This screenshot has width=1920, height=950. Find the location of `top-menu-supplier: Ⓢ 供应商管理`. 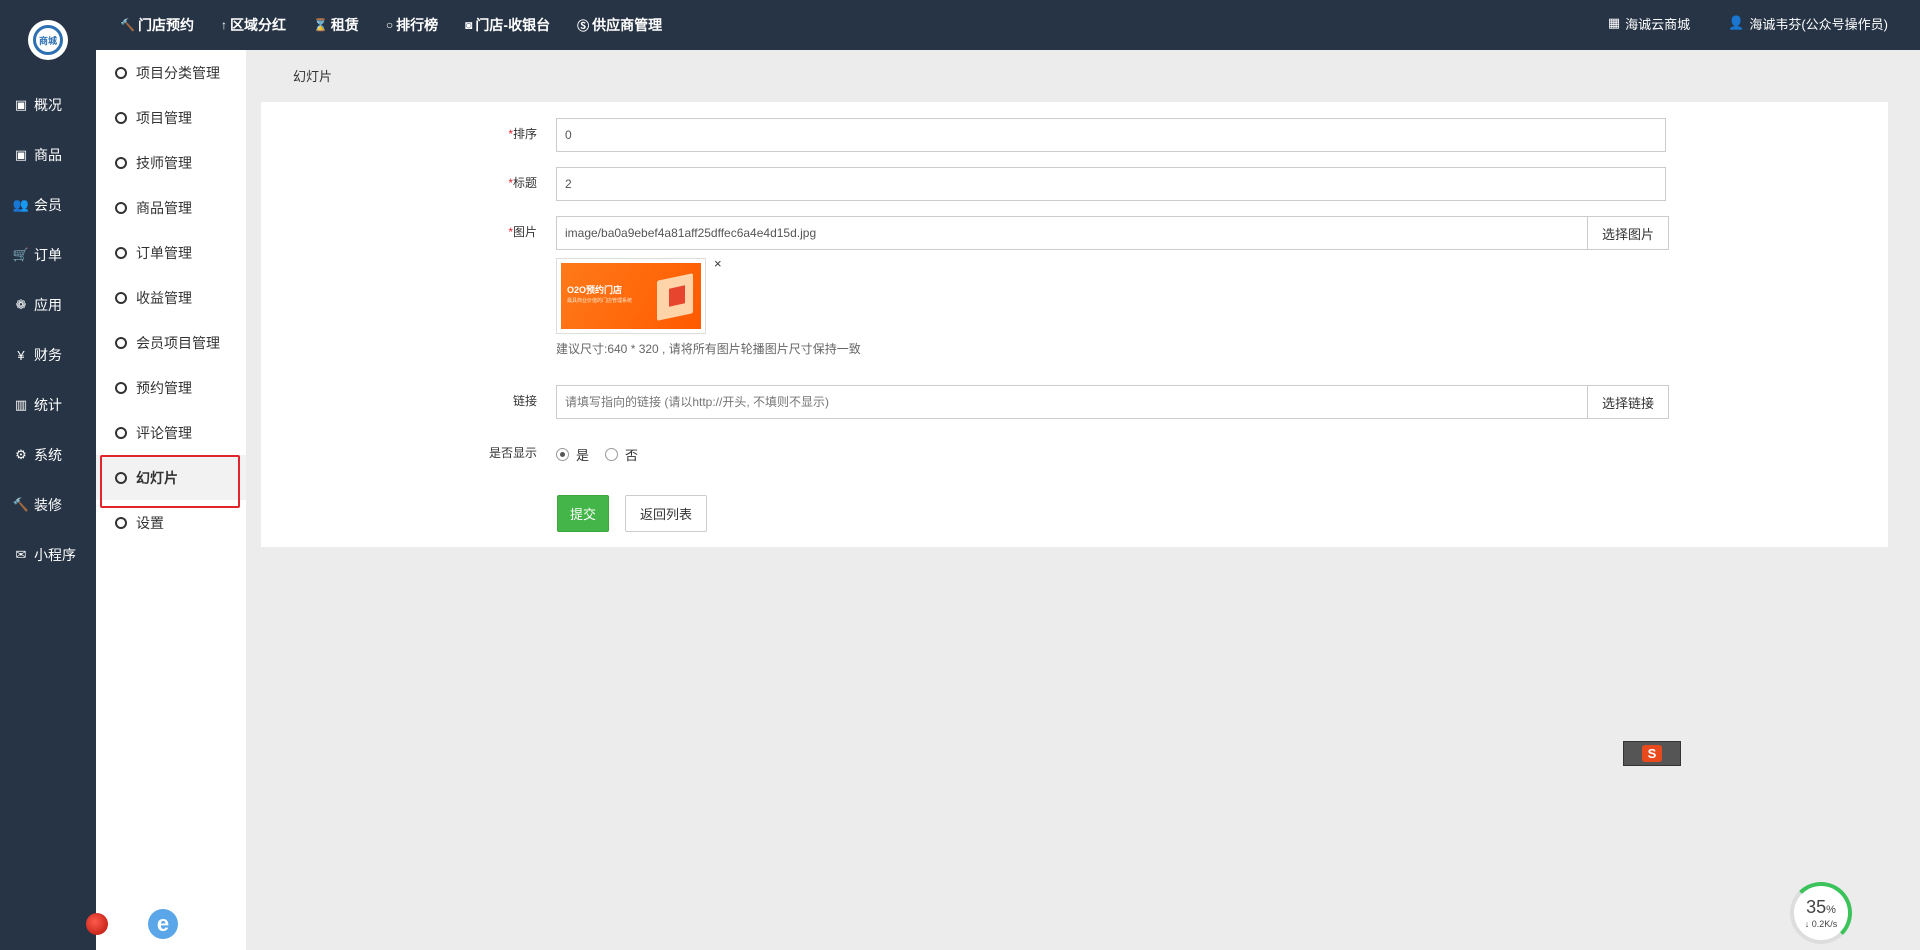

top-menu-supplier: Ⓢ 供应商管理 is located at coordinates (619, 25).